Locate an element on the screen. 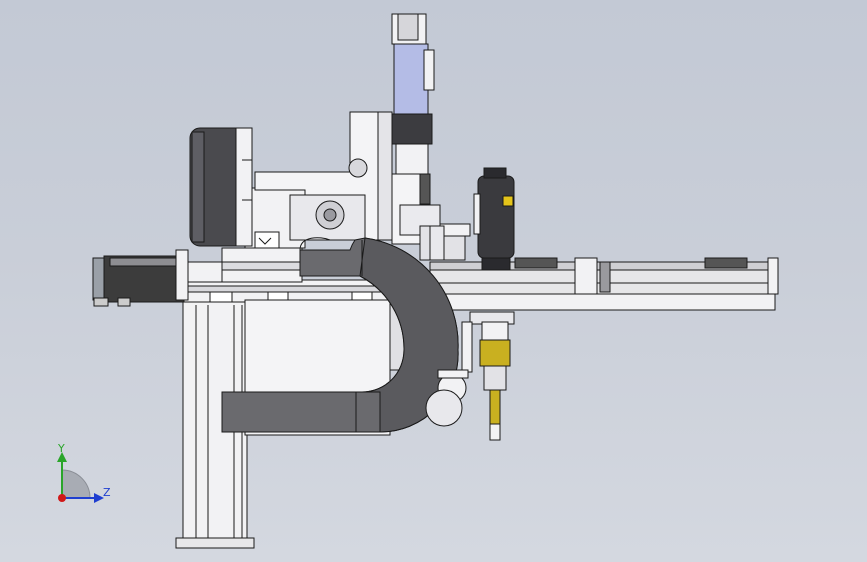 This screenshot has width=867, height=562. lower-tool is located at coordinates (488, 376).